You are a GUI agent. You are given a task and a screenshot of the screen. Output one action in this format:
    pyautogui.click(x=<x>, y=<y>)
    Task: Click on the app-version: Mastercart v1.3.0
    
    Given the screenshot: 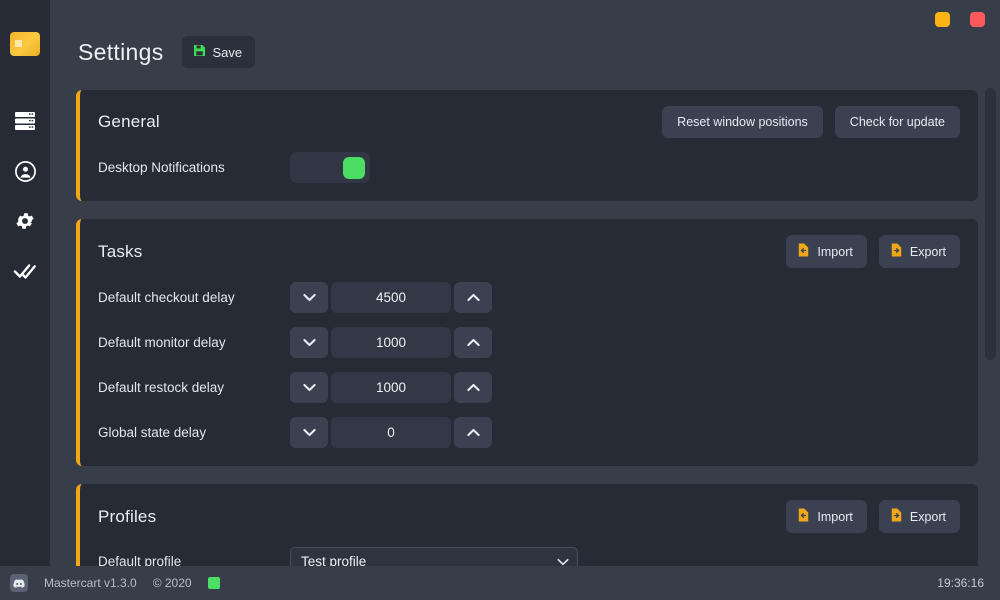 What is the action you would take?
    pyautogui.click(x=90, y=583)
    